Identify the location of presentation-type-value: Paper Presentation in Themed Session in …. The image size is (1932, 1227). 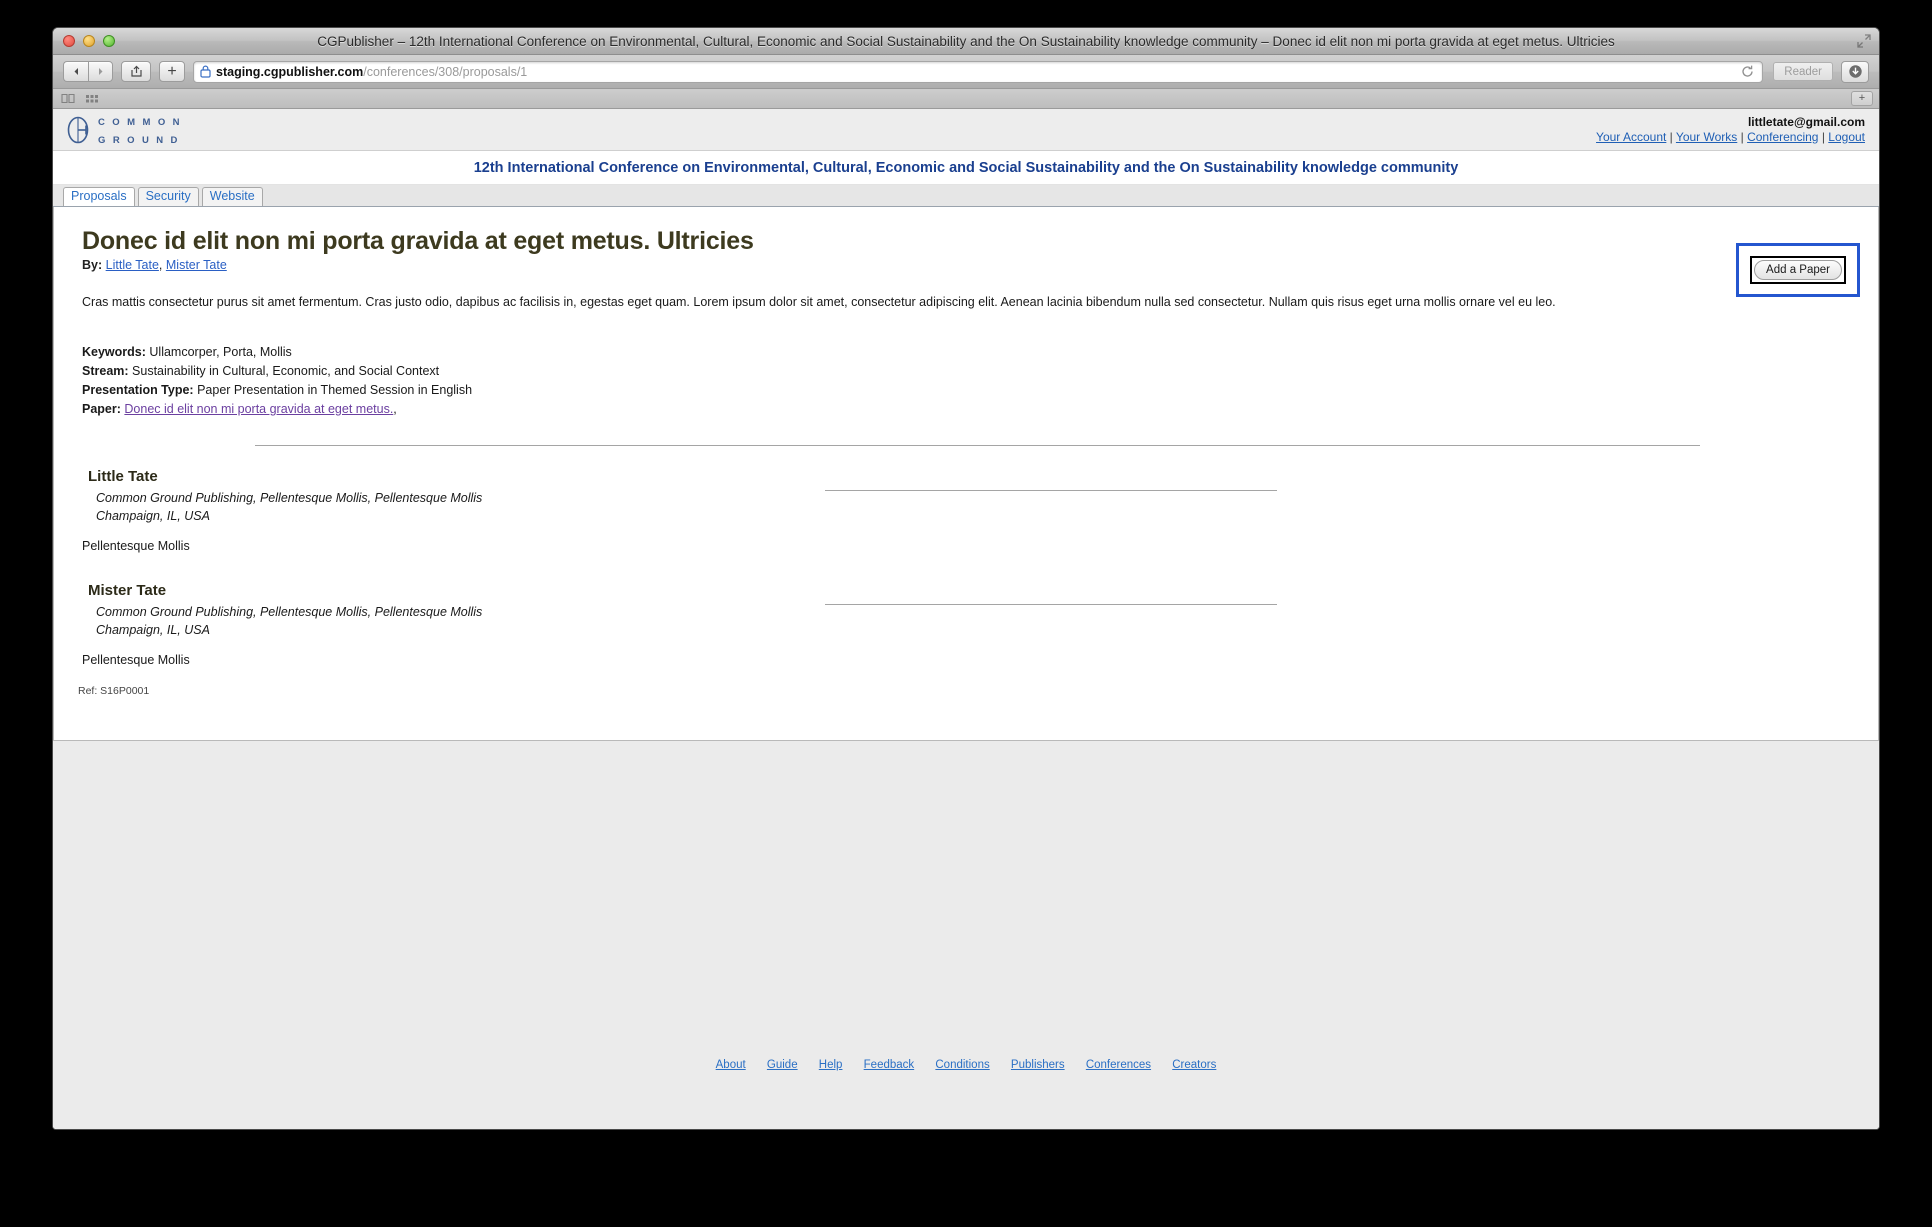
(335, 390).